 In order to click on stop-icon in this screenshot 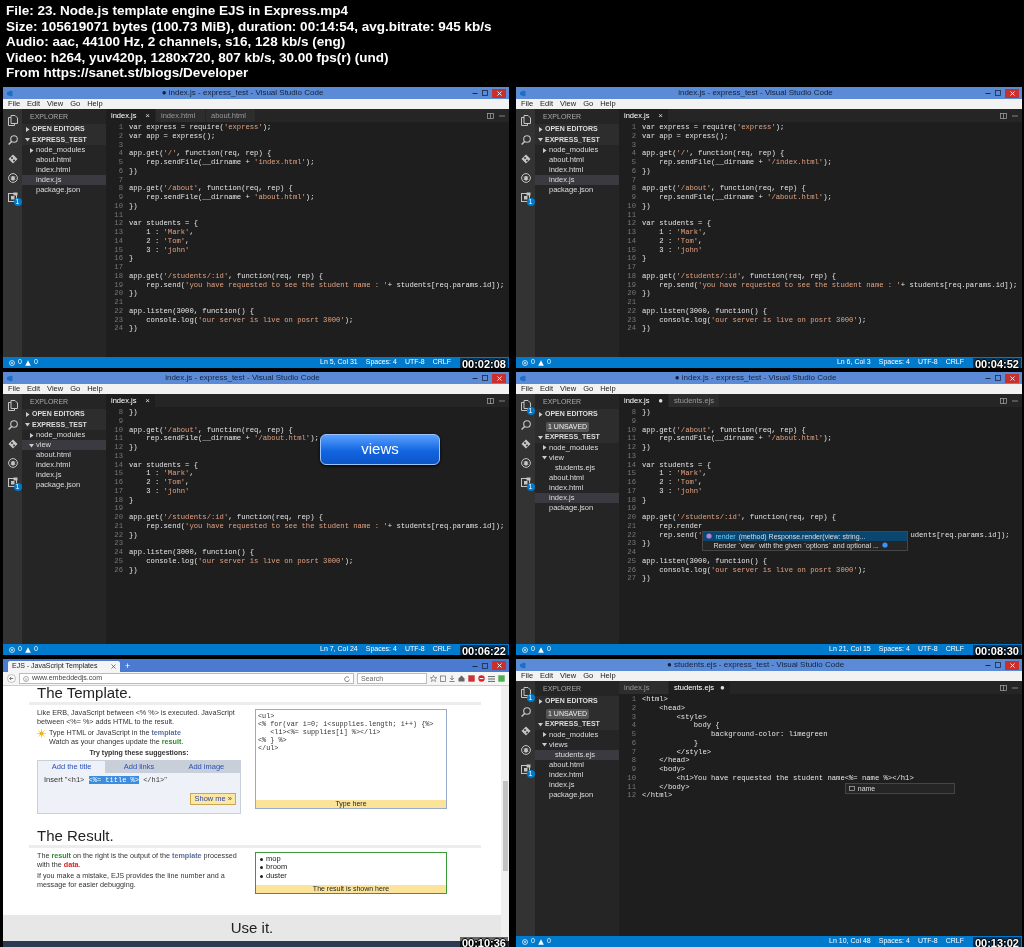, I will do `click(481, 678)`.